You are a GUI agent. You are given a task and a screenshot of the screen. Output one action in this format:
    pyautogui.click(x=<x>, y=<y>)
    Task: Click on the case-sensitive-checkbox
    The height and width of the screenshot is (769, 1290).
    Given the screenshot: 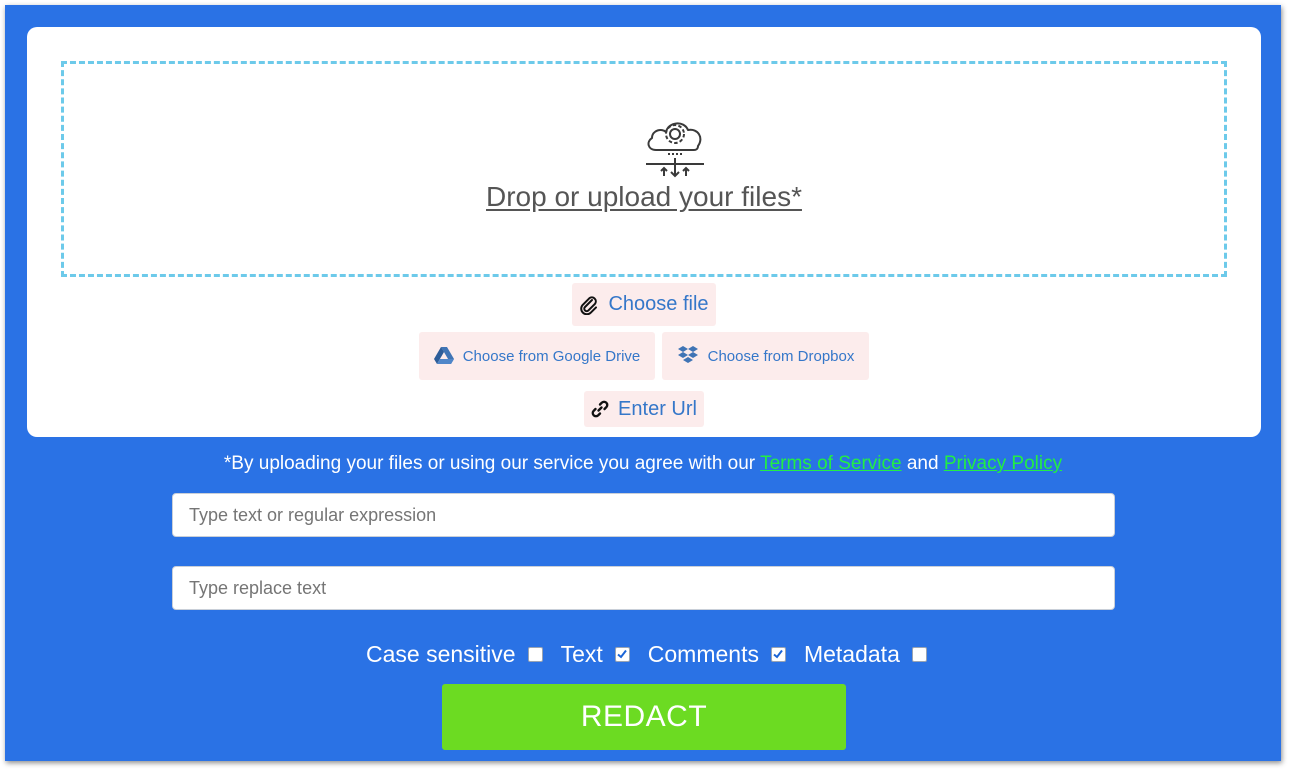 What is the action you would take?
    pyautogui.click(x=535, y=654)
    